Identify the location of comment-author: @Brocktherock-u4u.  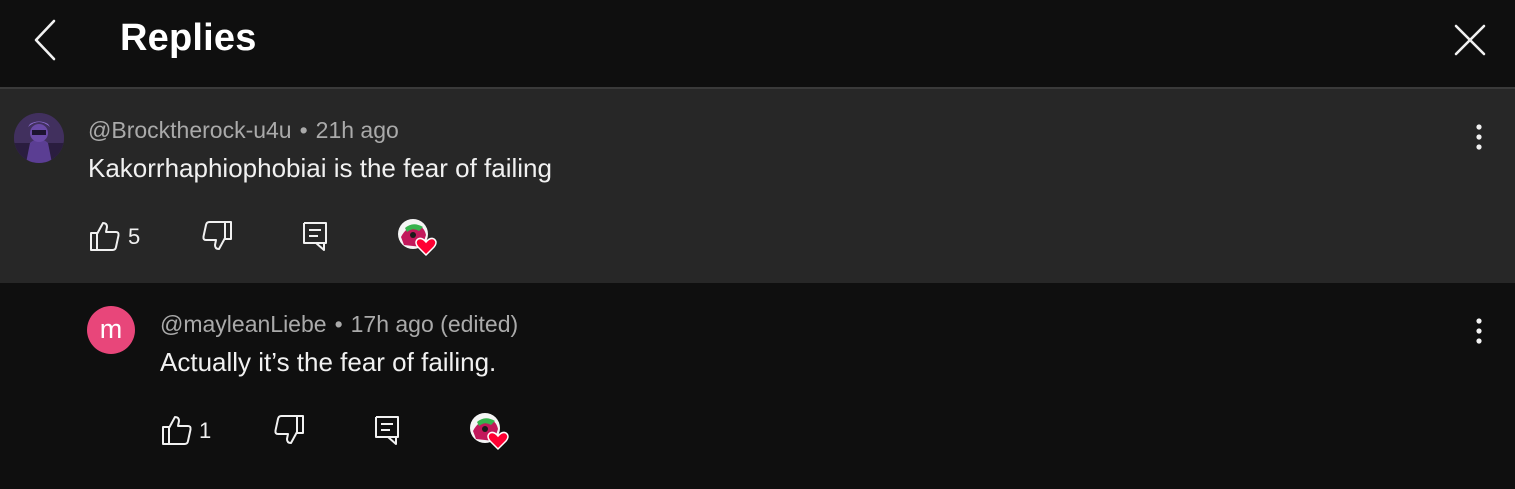
(190, 130).